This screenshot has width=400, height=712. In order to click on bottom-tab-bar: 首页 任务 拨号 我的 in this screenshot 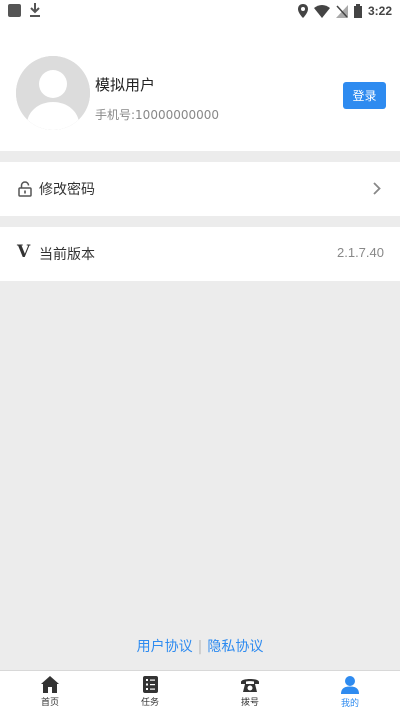, I will do `click(200, 691)`.